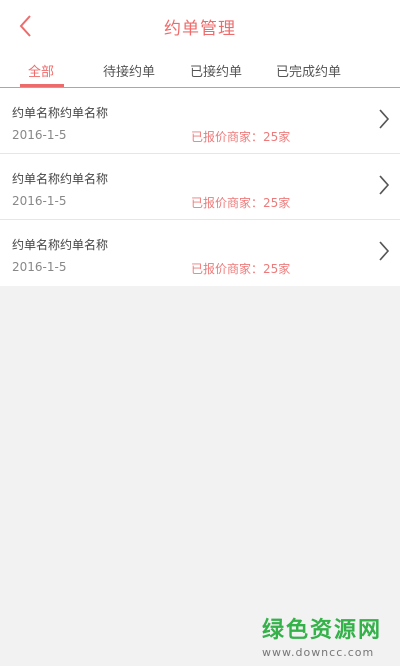  What do you see at coordinates (216, 70) in the screenshot?
I see `tab-accepted: 已接约单` at bounding box center [216, 70].